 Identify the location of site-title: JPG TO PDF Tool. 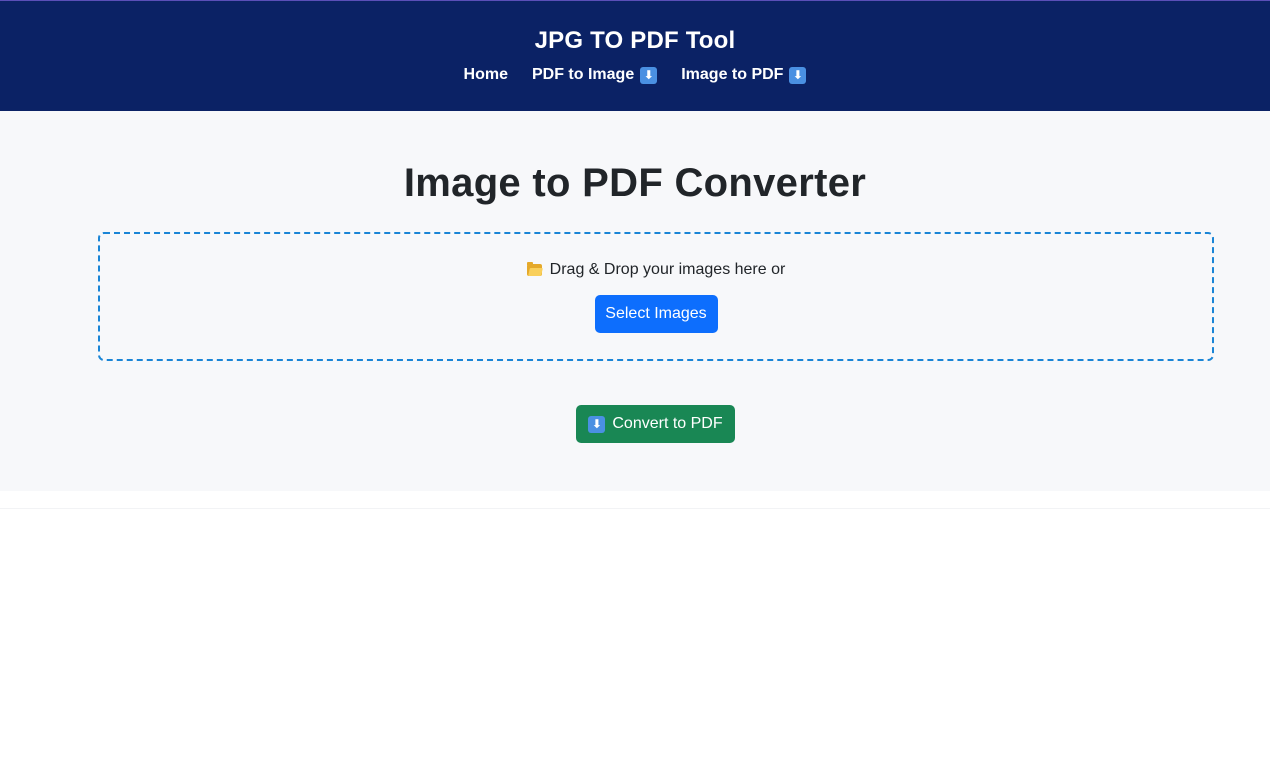
(635, 40).